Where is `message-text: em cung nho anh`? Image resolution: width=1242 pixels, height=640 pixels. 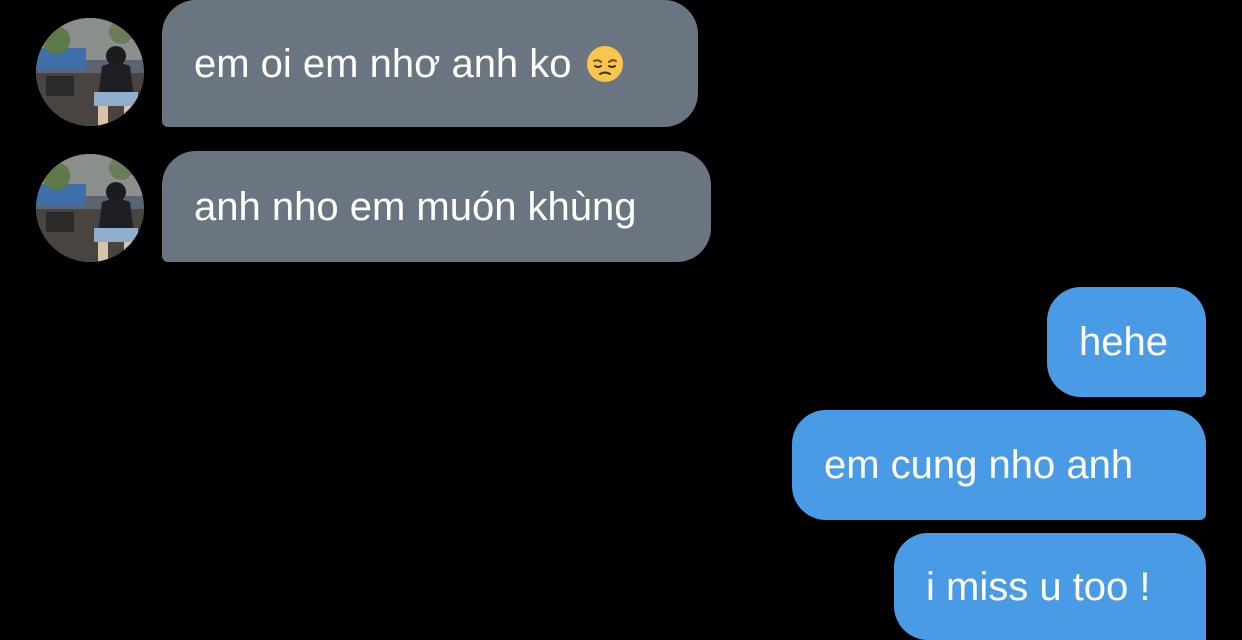 message-text: em cung nho anh is located at coordinates (979, 465).